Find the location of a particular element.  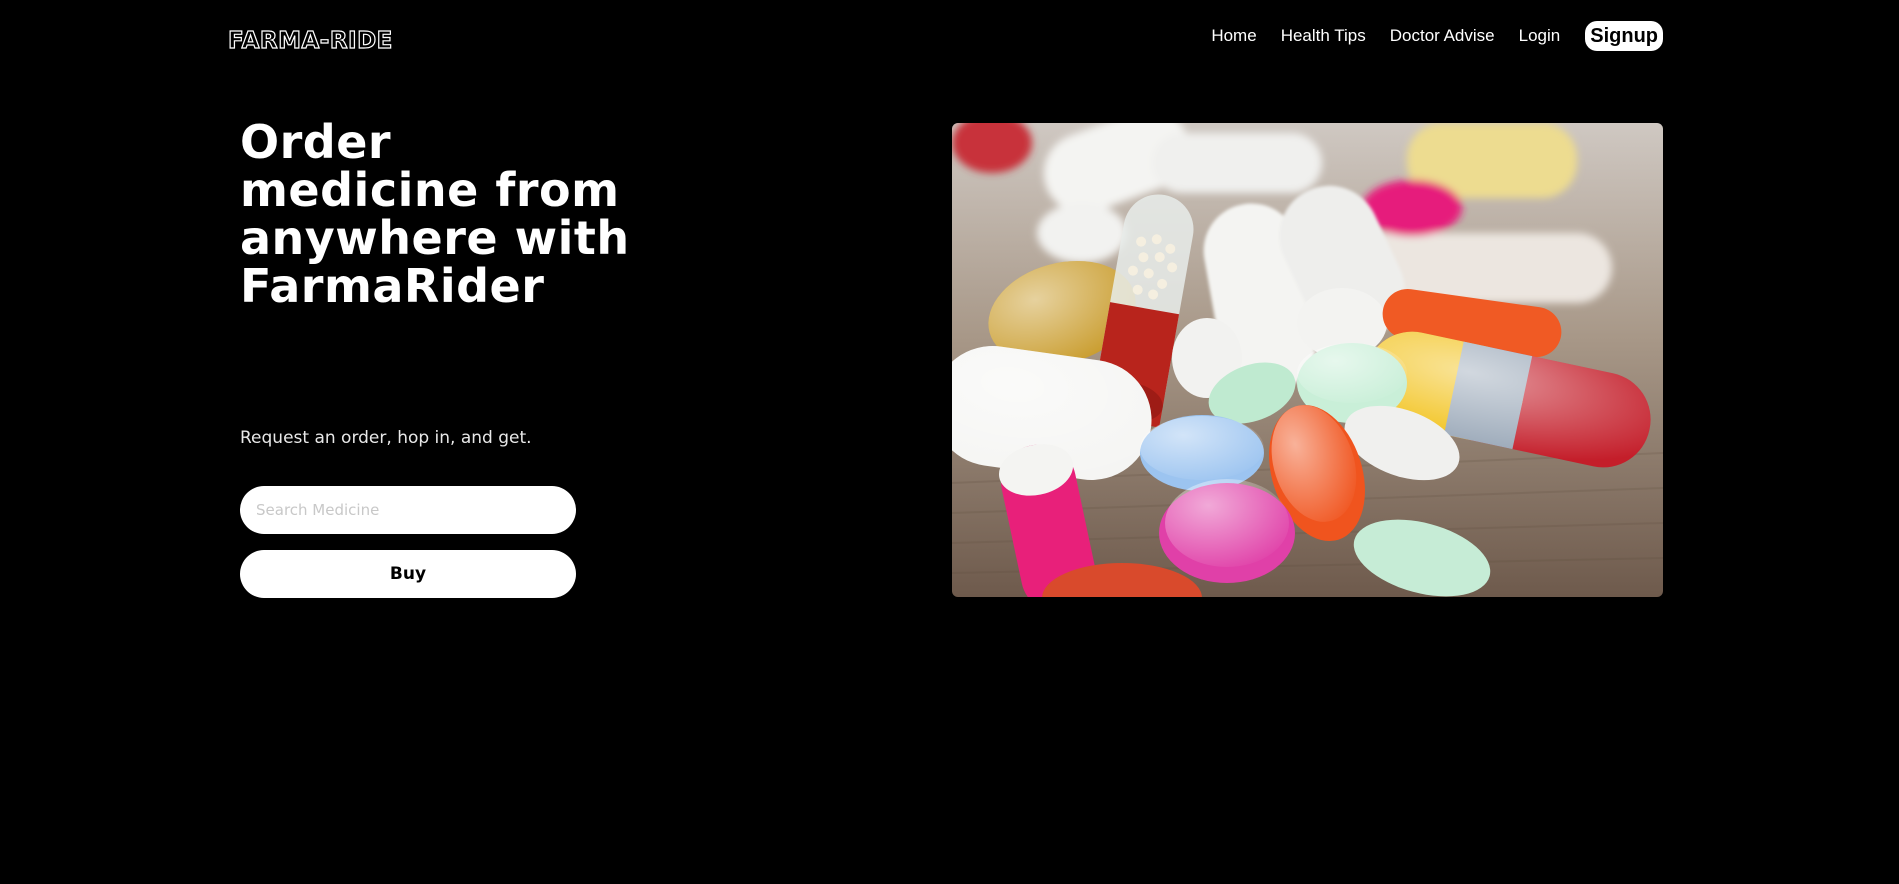

hero-subtitle: Request an order, hop in, and get. is located at coordinates (386, 438).